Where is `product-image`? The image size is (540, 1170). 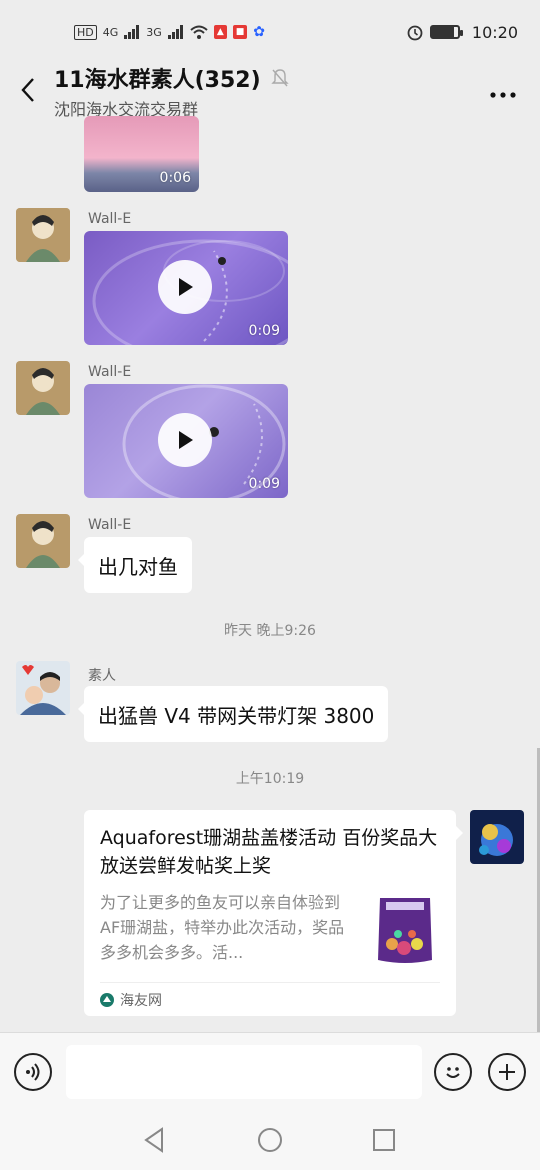
product-image is located at coordinates (405, 930).